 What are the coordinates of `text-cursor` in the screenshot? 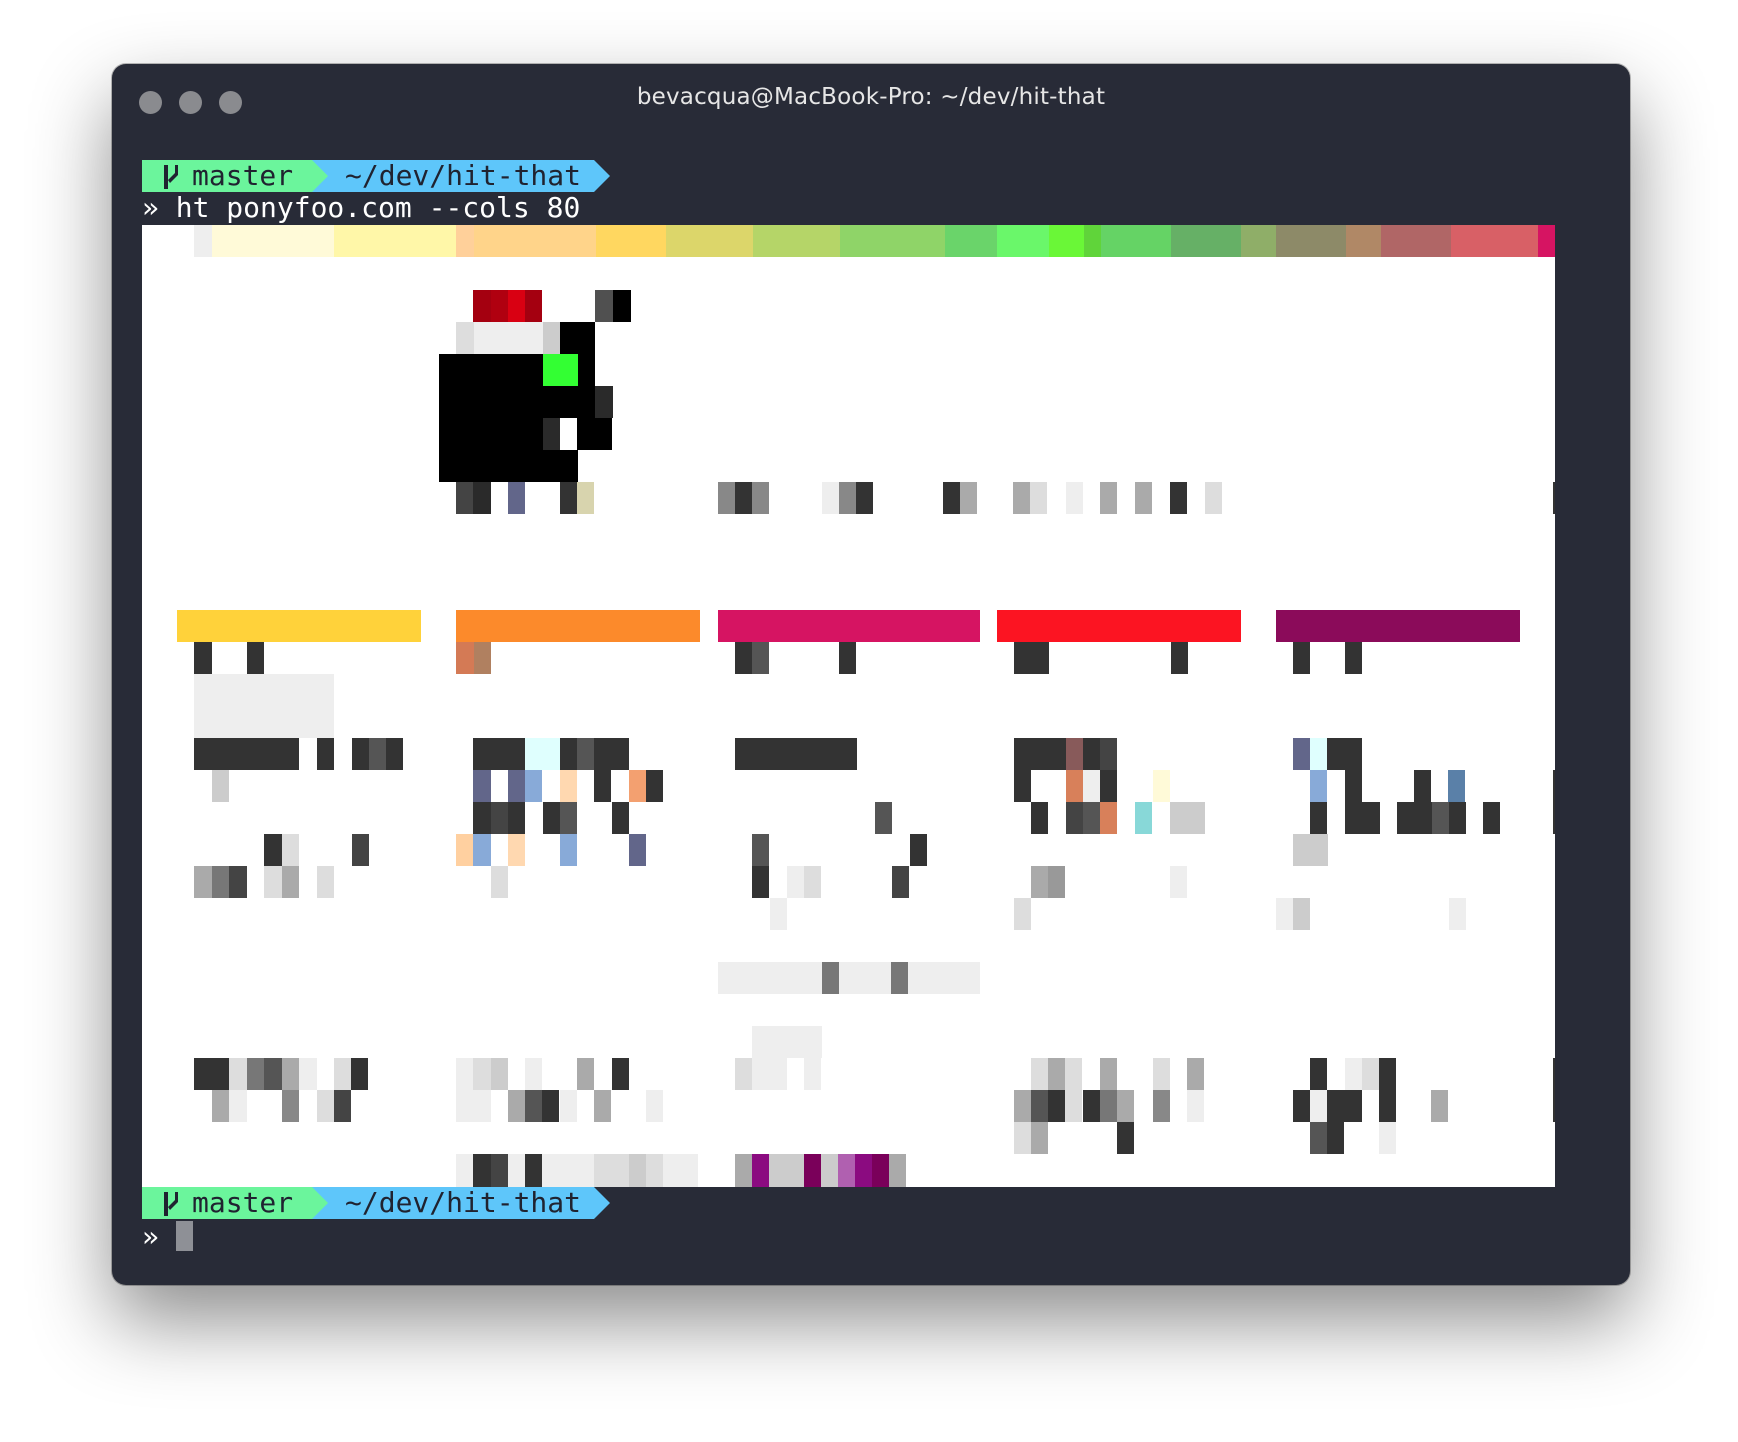 It's located at (184, 1236).